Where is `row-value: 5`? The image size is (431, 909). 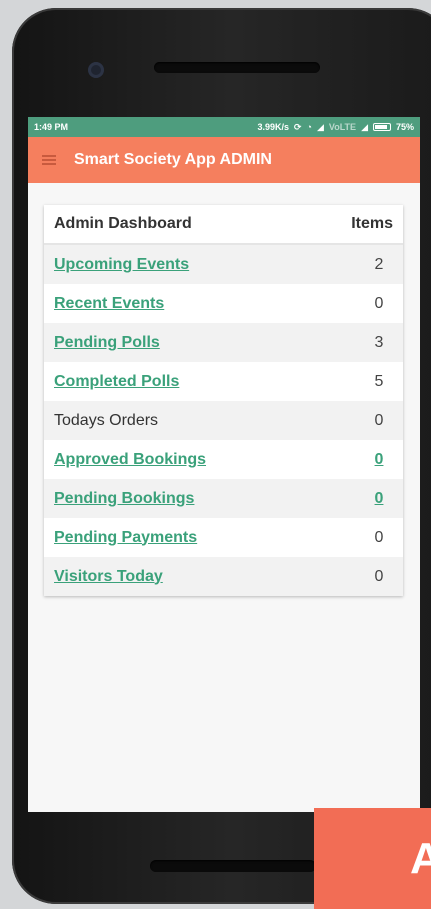
row-value: 5 is located at coordinates (379, 381).